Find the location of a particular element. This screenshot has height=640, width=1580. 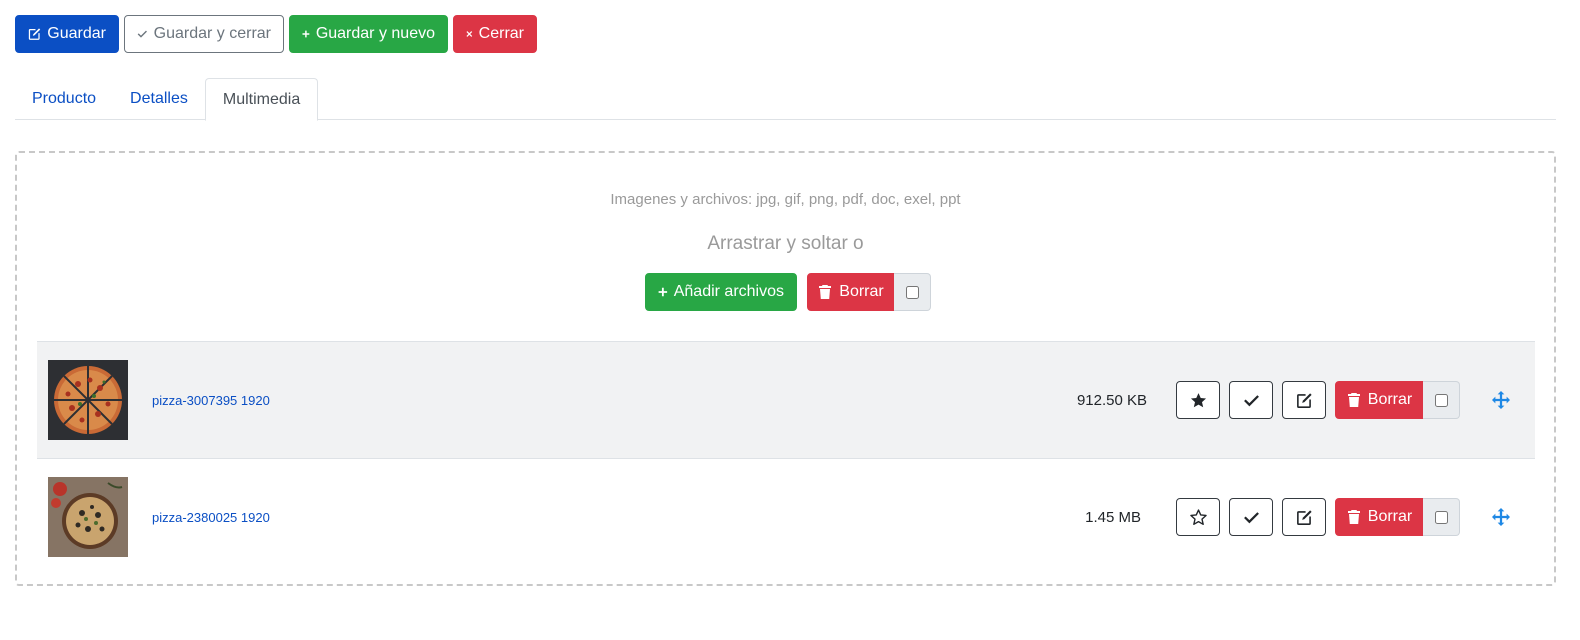

tab-label: Multimedia is located at coordinates (261, 99).